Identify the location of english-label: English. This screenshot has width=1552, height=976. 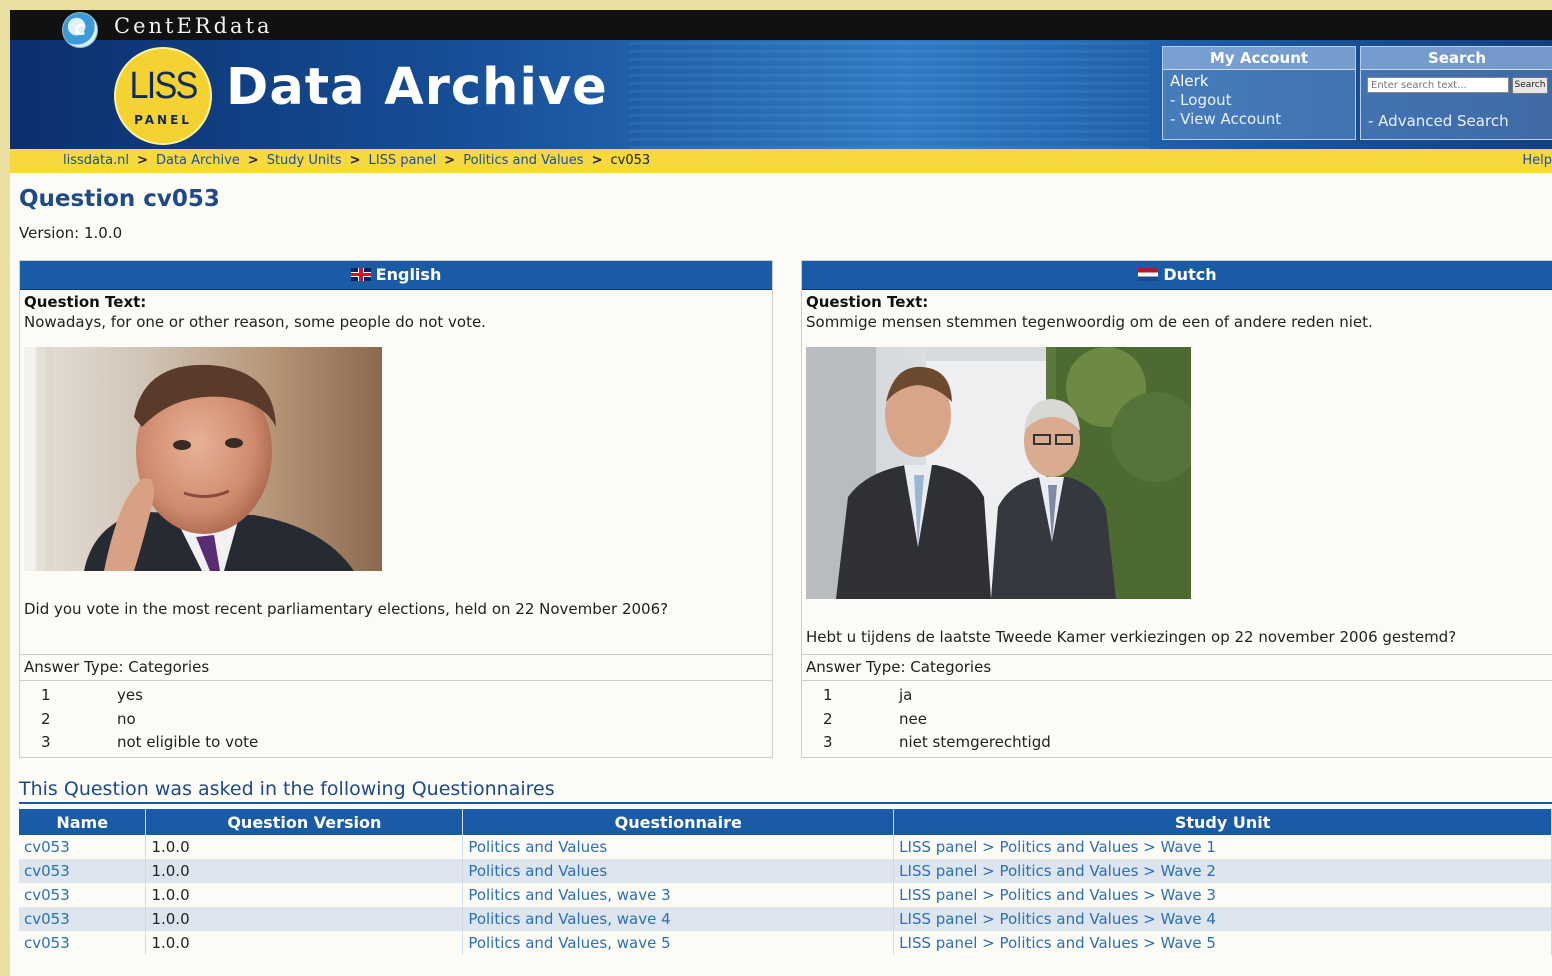
(408, 274).